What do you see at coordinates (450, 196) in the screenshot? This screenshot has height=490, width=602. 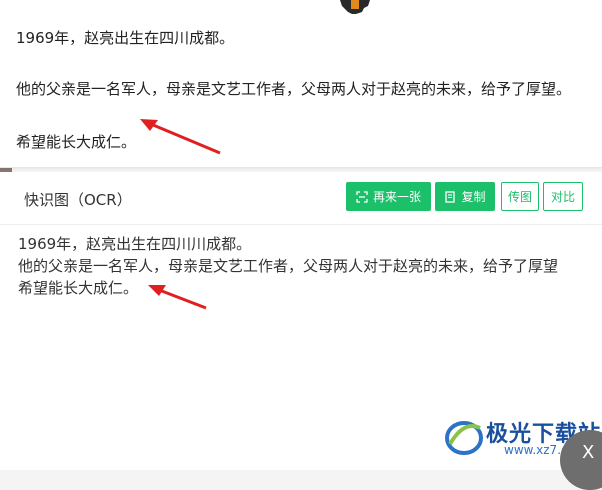 I see `copy-icon` at bounding box center [450, 196].